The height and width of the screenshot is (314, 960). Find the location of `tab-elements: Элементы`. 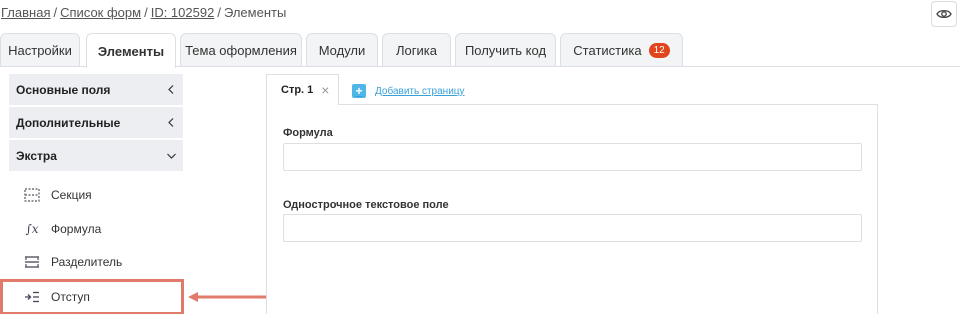

tab-elements: Элементы is located at coordinates (131, 50).